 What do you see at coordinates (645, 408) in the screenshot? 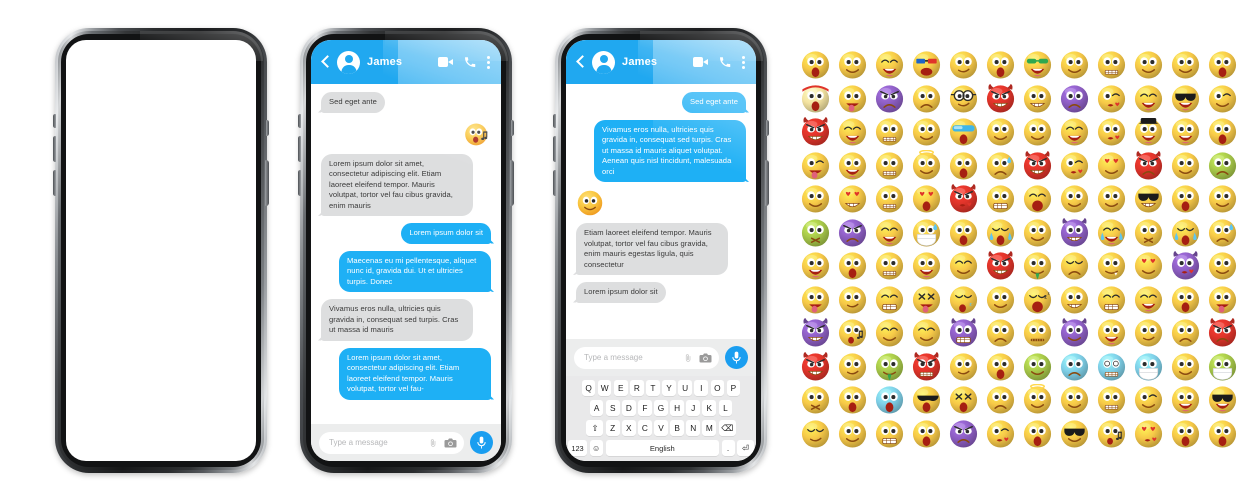
I see `key-f: F` at bounding box center [645, 408].